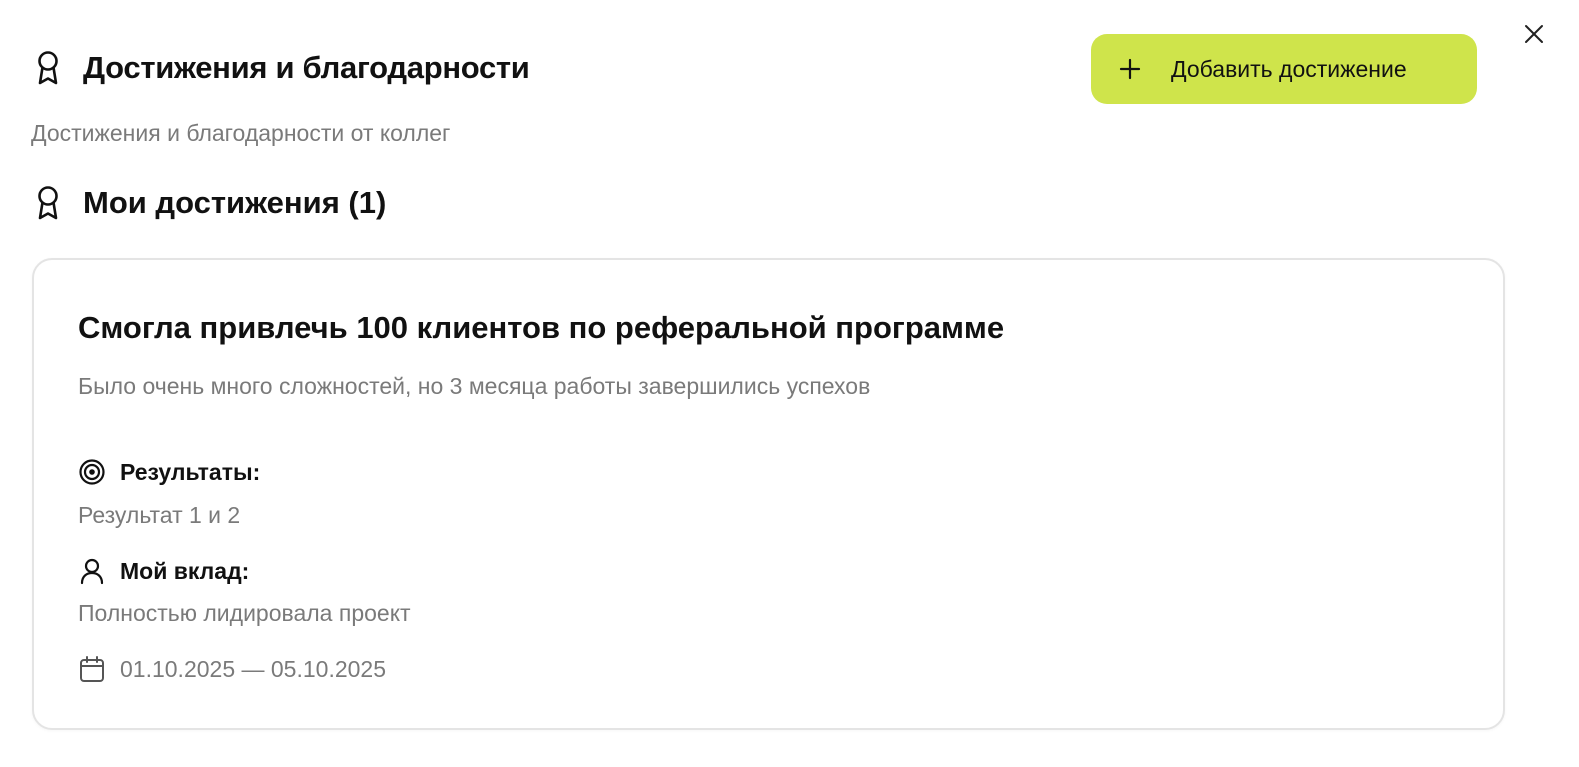 The width and height of the screenshot is (1579, 767). I want to click on close-icon, so click(1534, 34).